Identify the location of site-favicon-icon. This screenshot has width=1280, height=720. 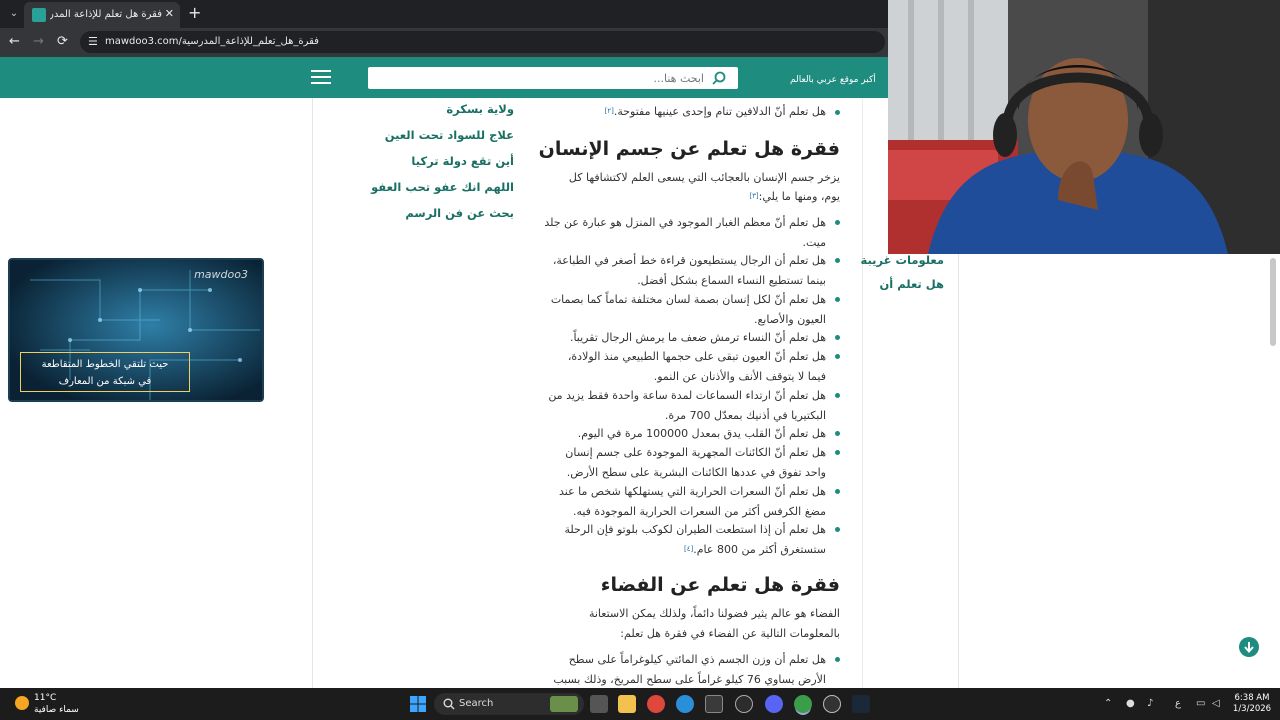
(39, 15).